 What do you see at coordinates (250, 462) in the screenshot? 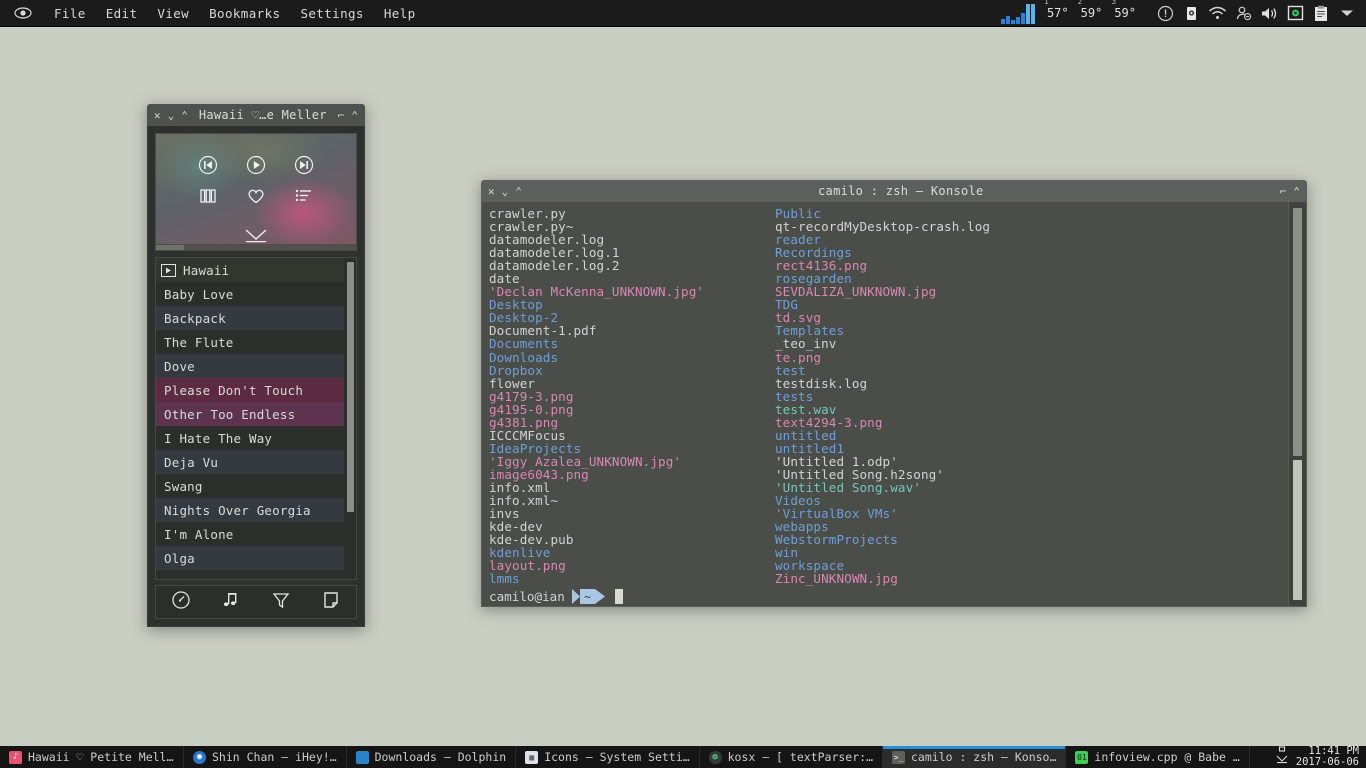
I see `list-item: Deja Vu` at bounding box center [250, 462].